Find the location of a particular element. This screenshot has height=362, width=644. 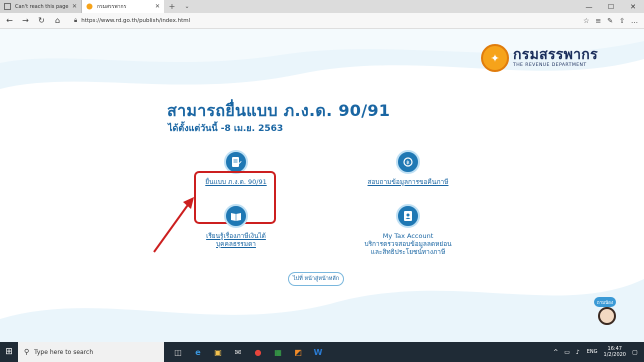

taskbar-search-input: ⚲ Type here to search is located at coordinates (91, 352).